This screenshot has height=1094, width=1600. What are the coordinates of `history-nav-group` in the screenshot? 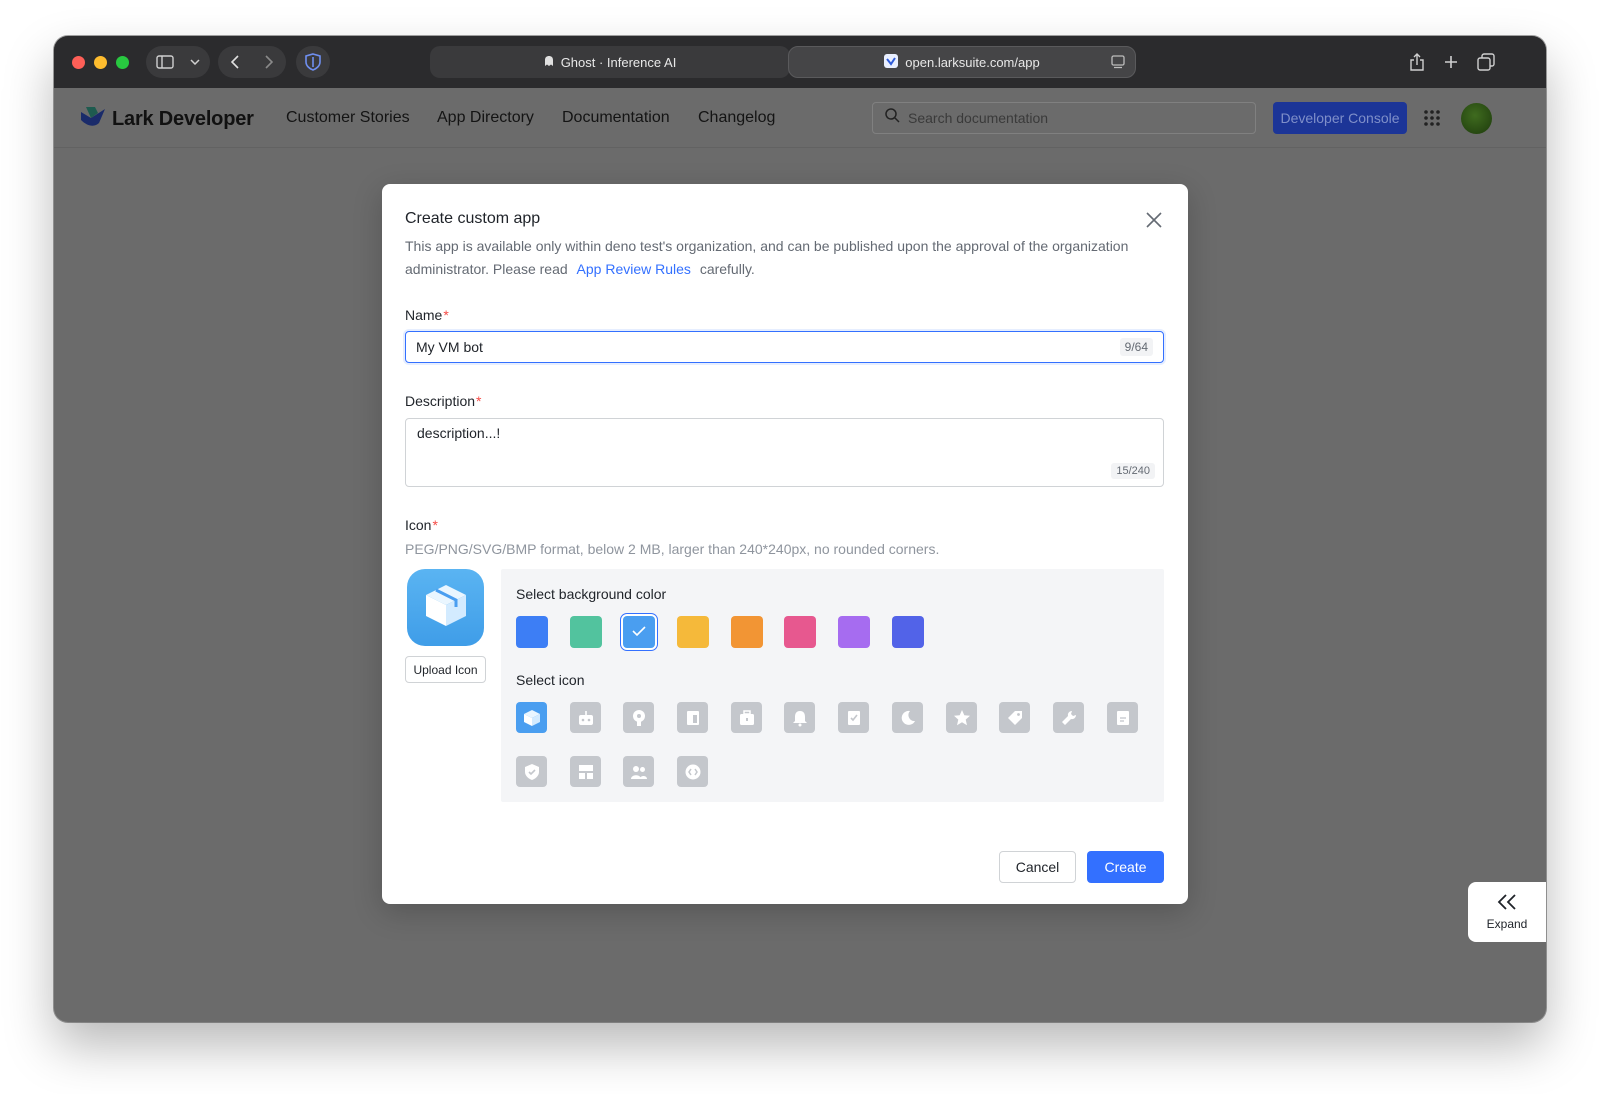 It's located at (252, 62).